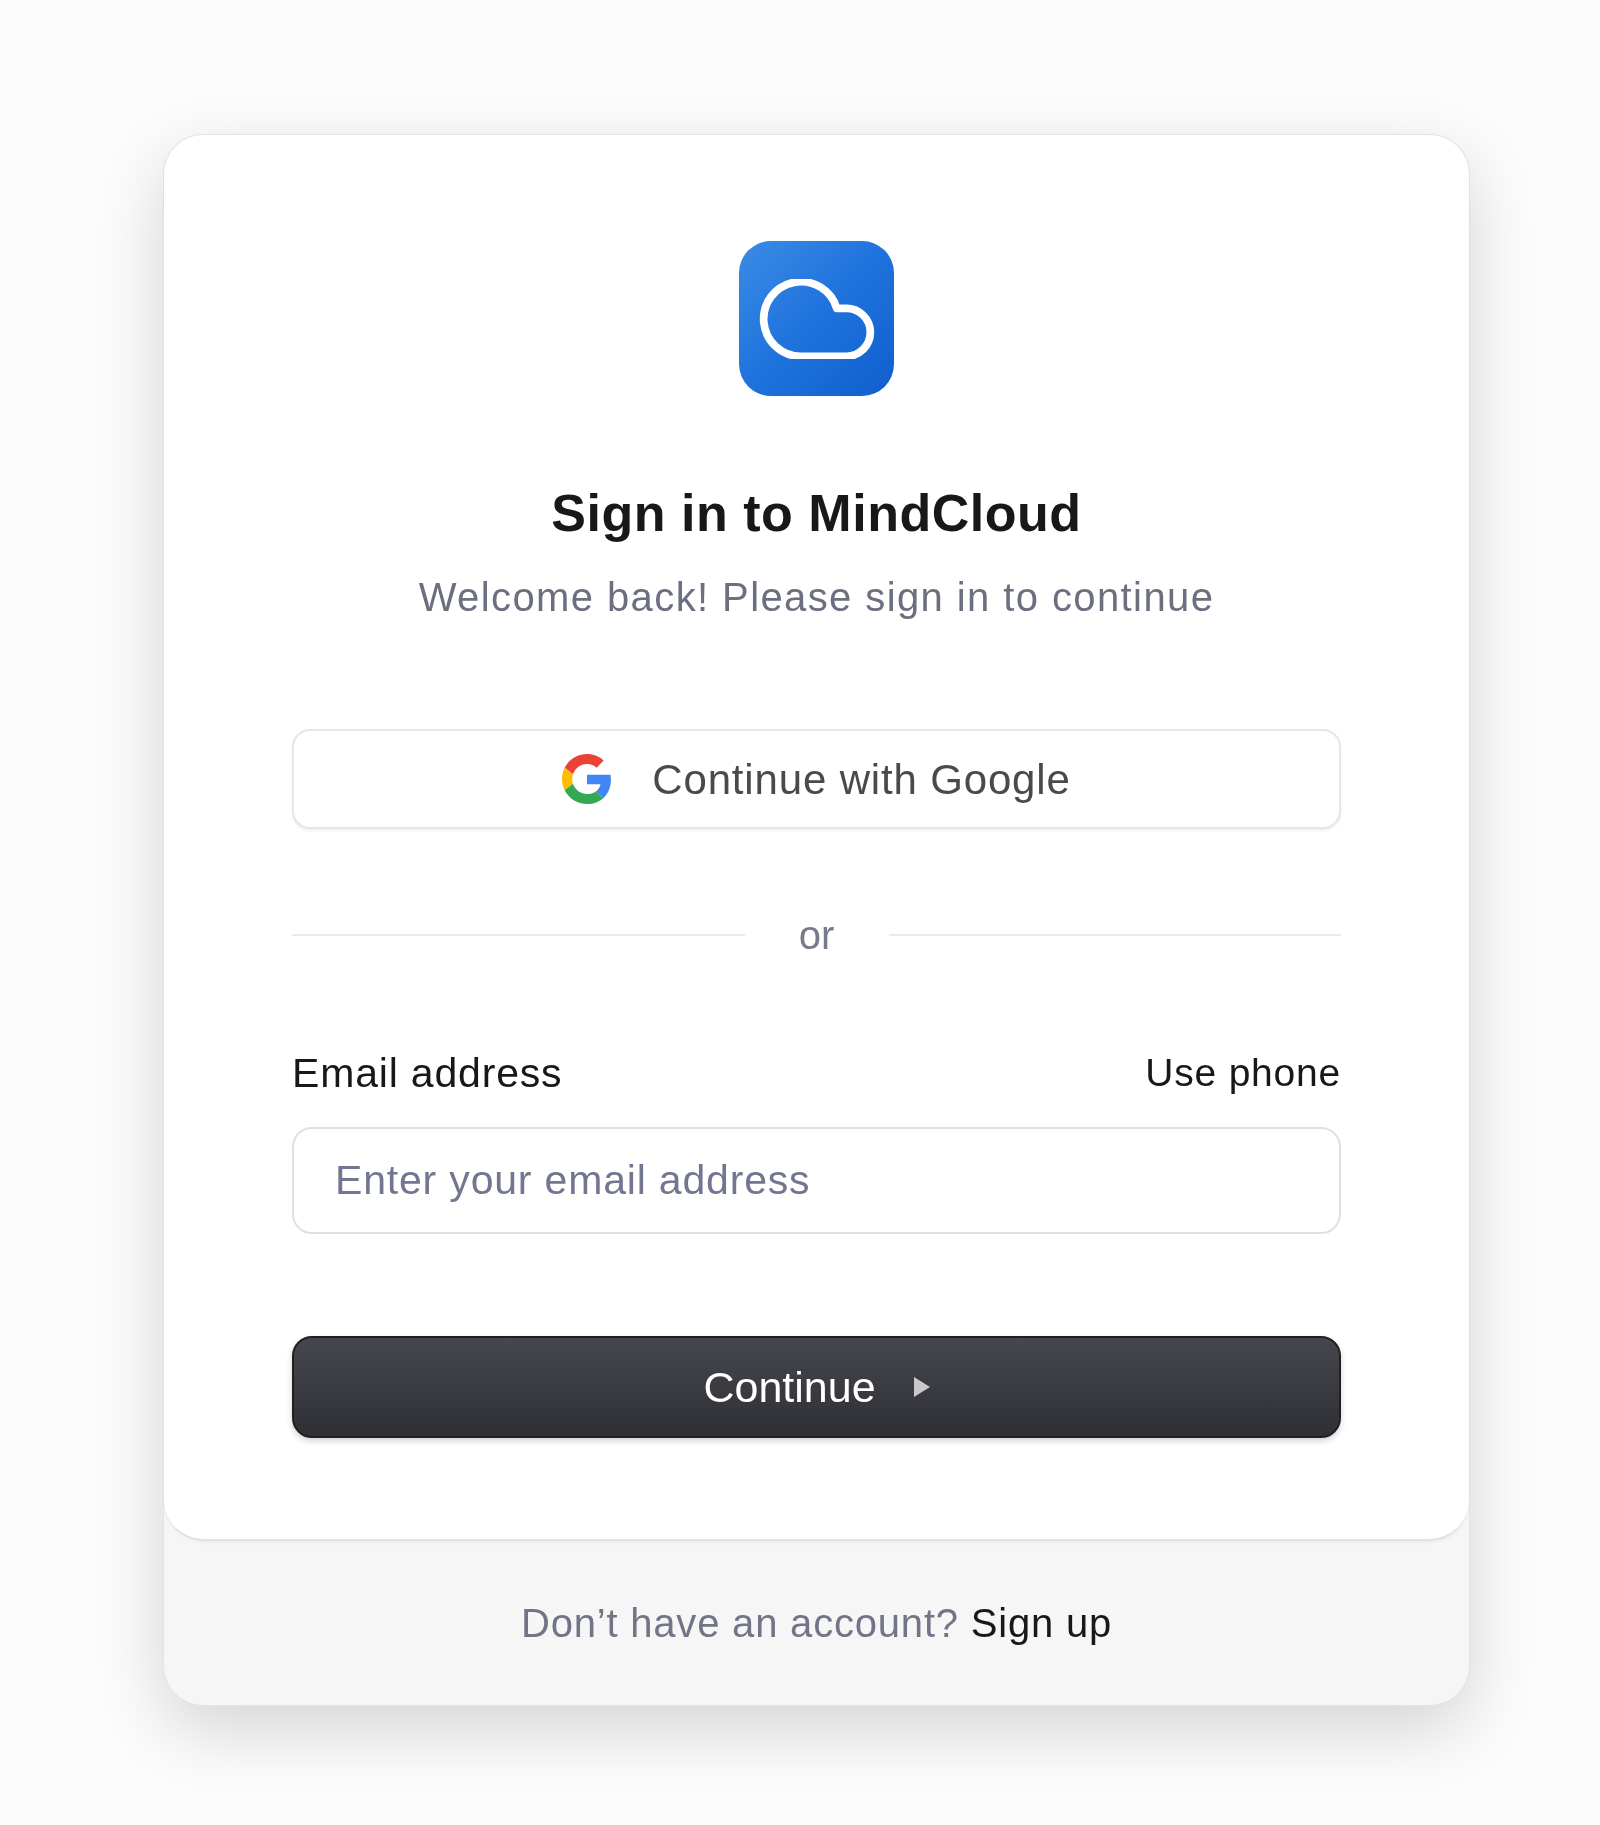 Image resolution: width=1600 pixels, height=1825 pixels. Describe the element at coordinates (816, 779) in the screenshot. I see `google-sign-in-button: Continue with Google` at that location.